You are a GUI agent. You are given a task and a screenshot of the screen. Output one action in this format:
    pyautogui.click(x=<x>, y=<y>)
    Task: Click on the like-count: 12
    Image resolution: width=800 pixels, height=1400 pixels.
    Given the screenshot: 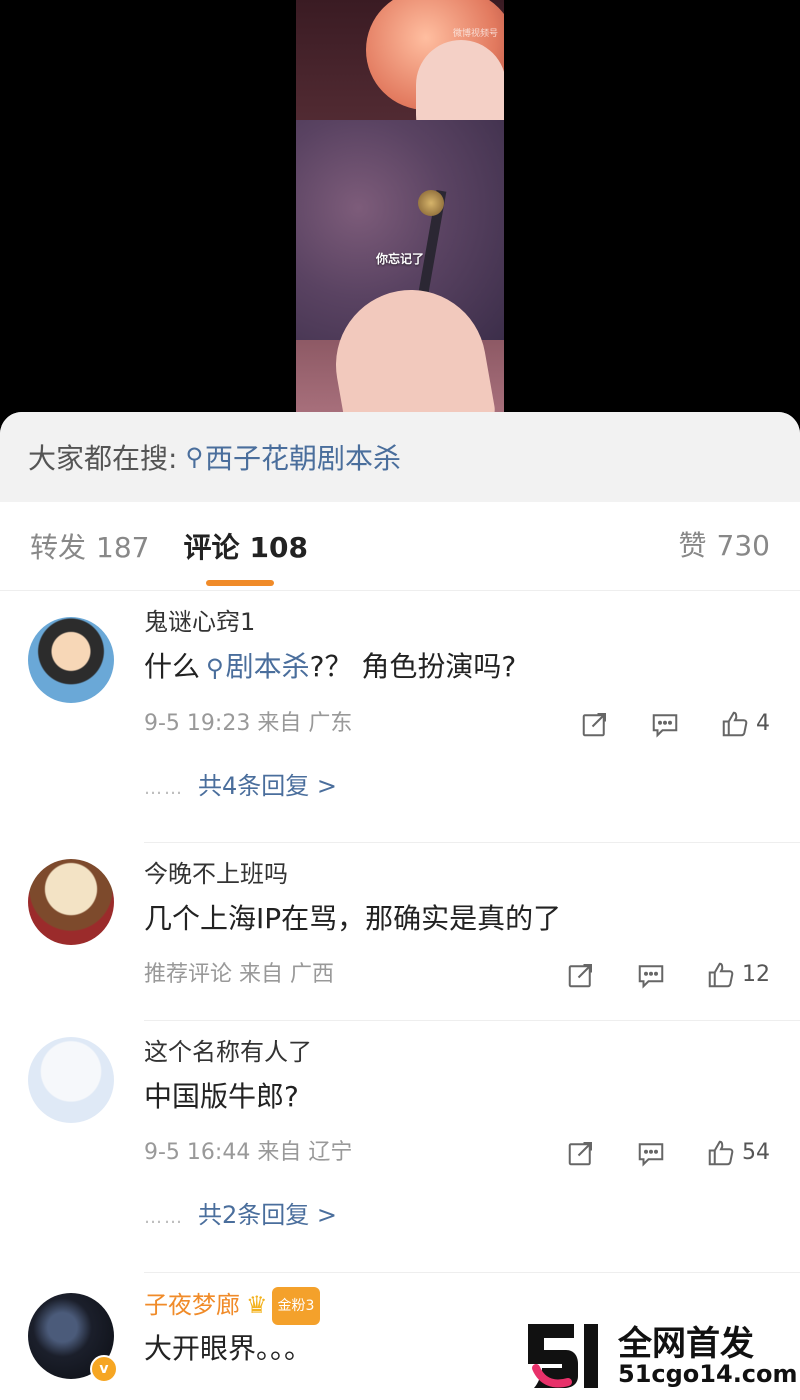 What is the action you would take?
    pyautogui.click(x=756, y=974)
    